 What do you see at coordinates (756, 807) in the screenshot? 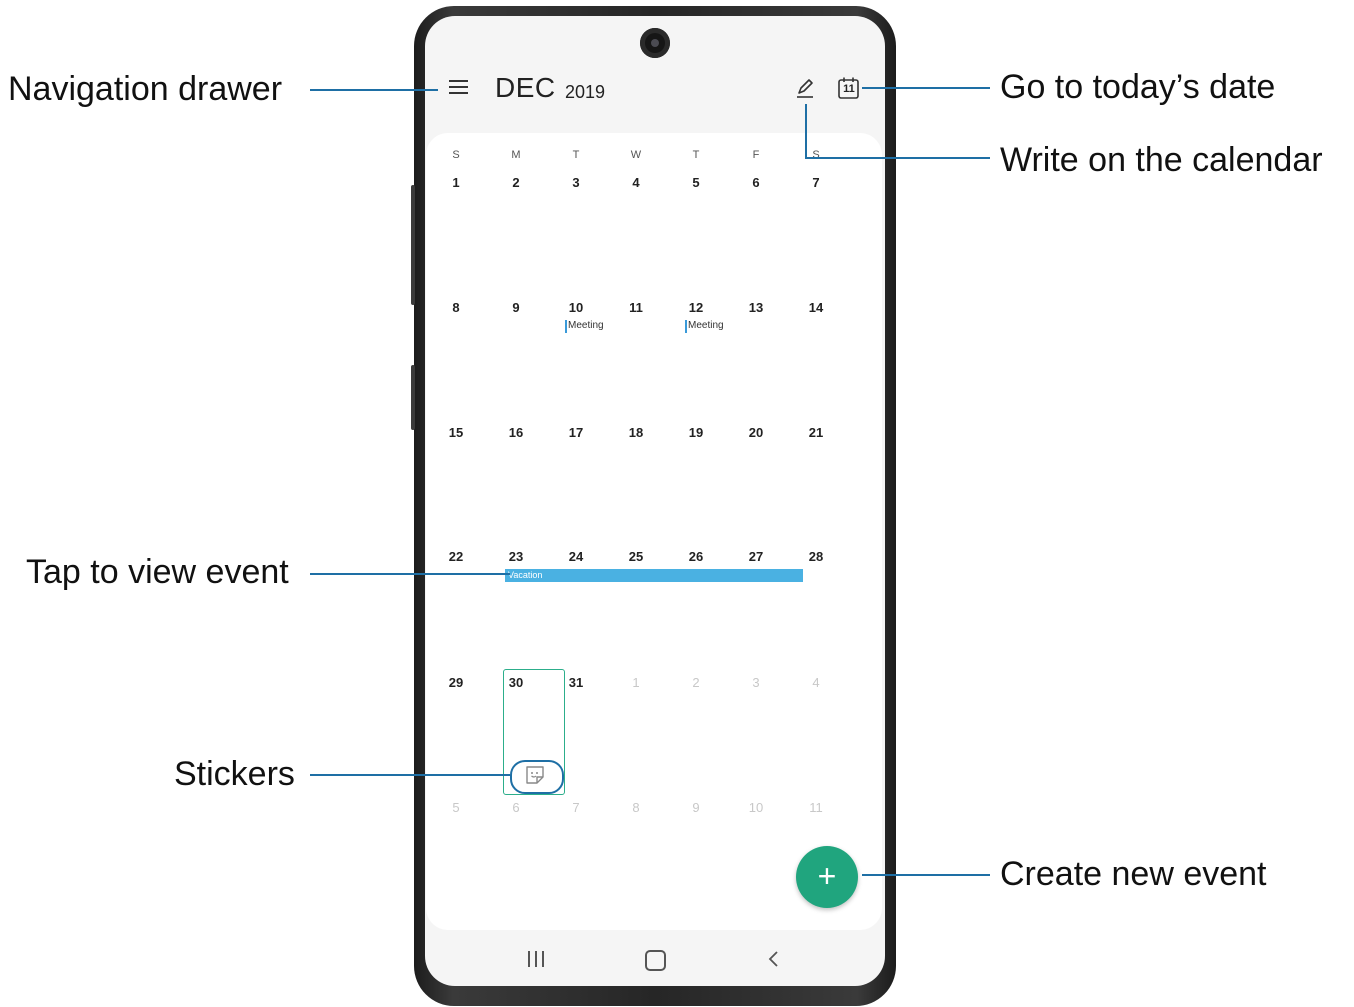
I see `day-cell-next-month: 10` at bounding box center [756, 807].